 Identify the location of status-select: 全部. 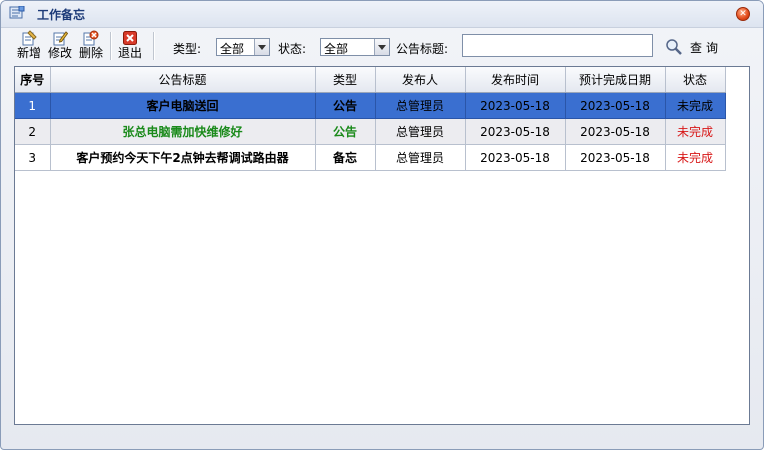
(355, 47).